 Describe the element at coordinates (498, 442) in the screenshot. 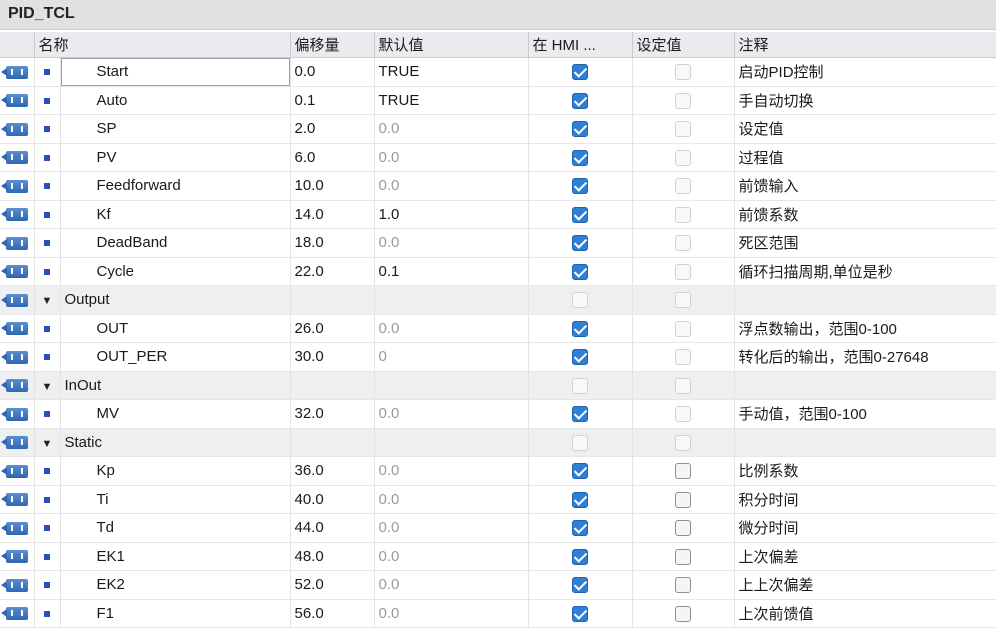

I see `table-section-row: ▼ Static` at that location.